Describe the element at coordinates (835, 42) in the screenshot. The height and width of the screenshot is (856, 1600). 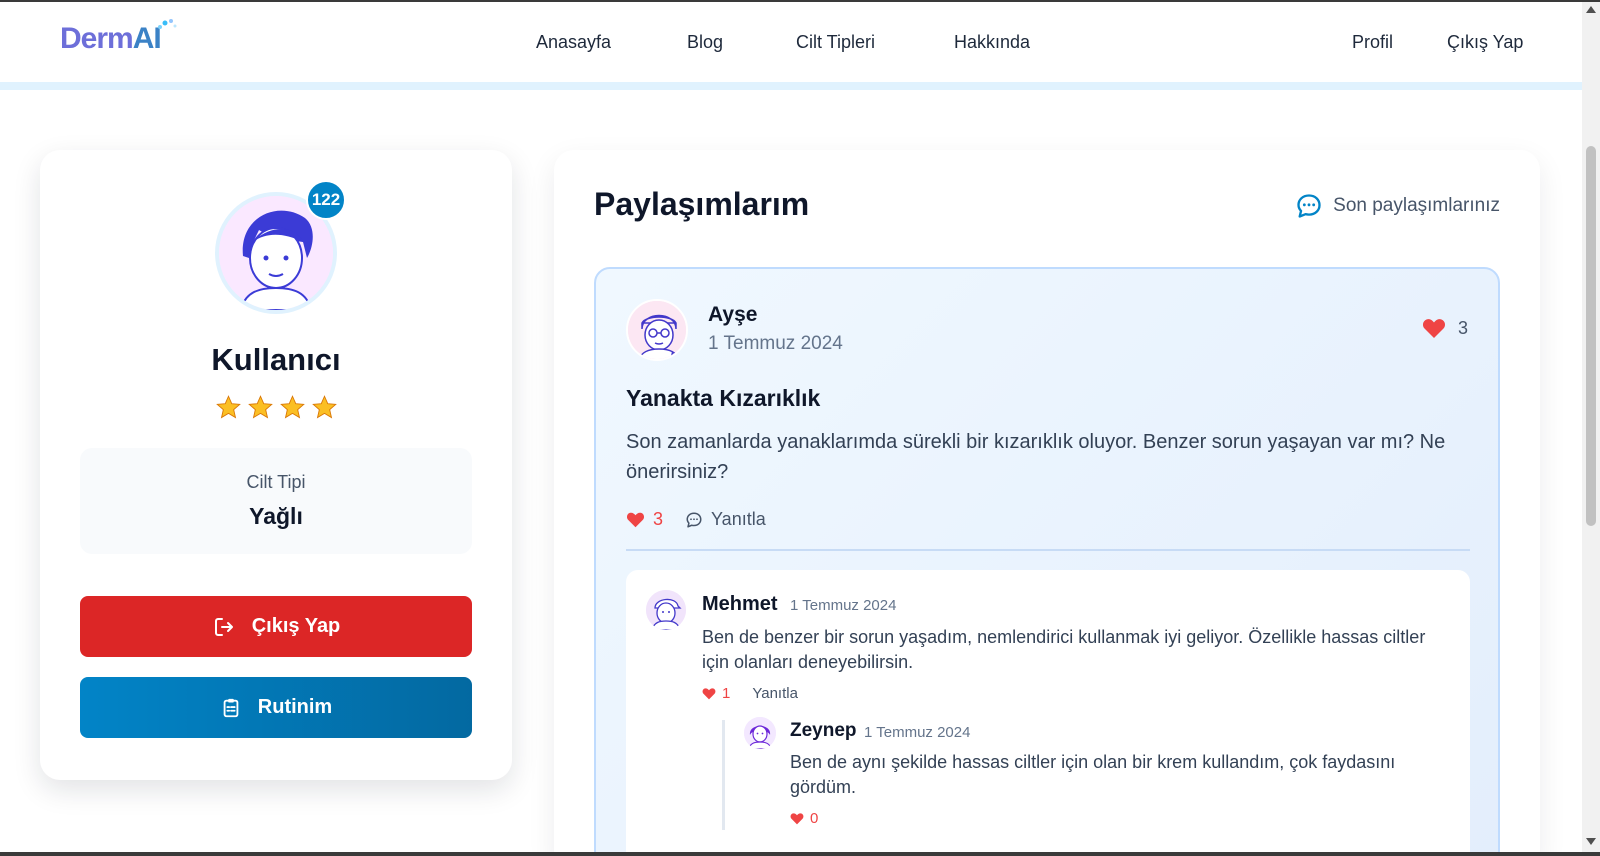
I see `nav-link-skin-types: Cilt Tipleri` at that location.